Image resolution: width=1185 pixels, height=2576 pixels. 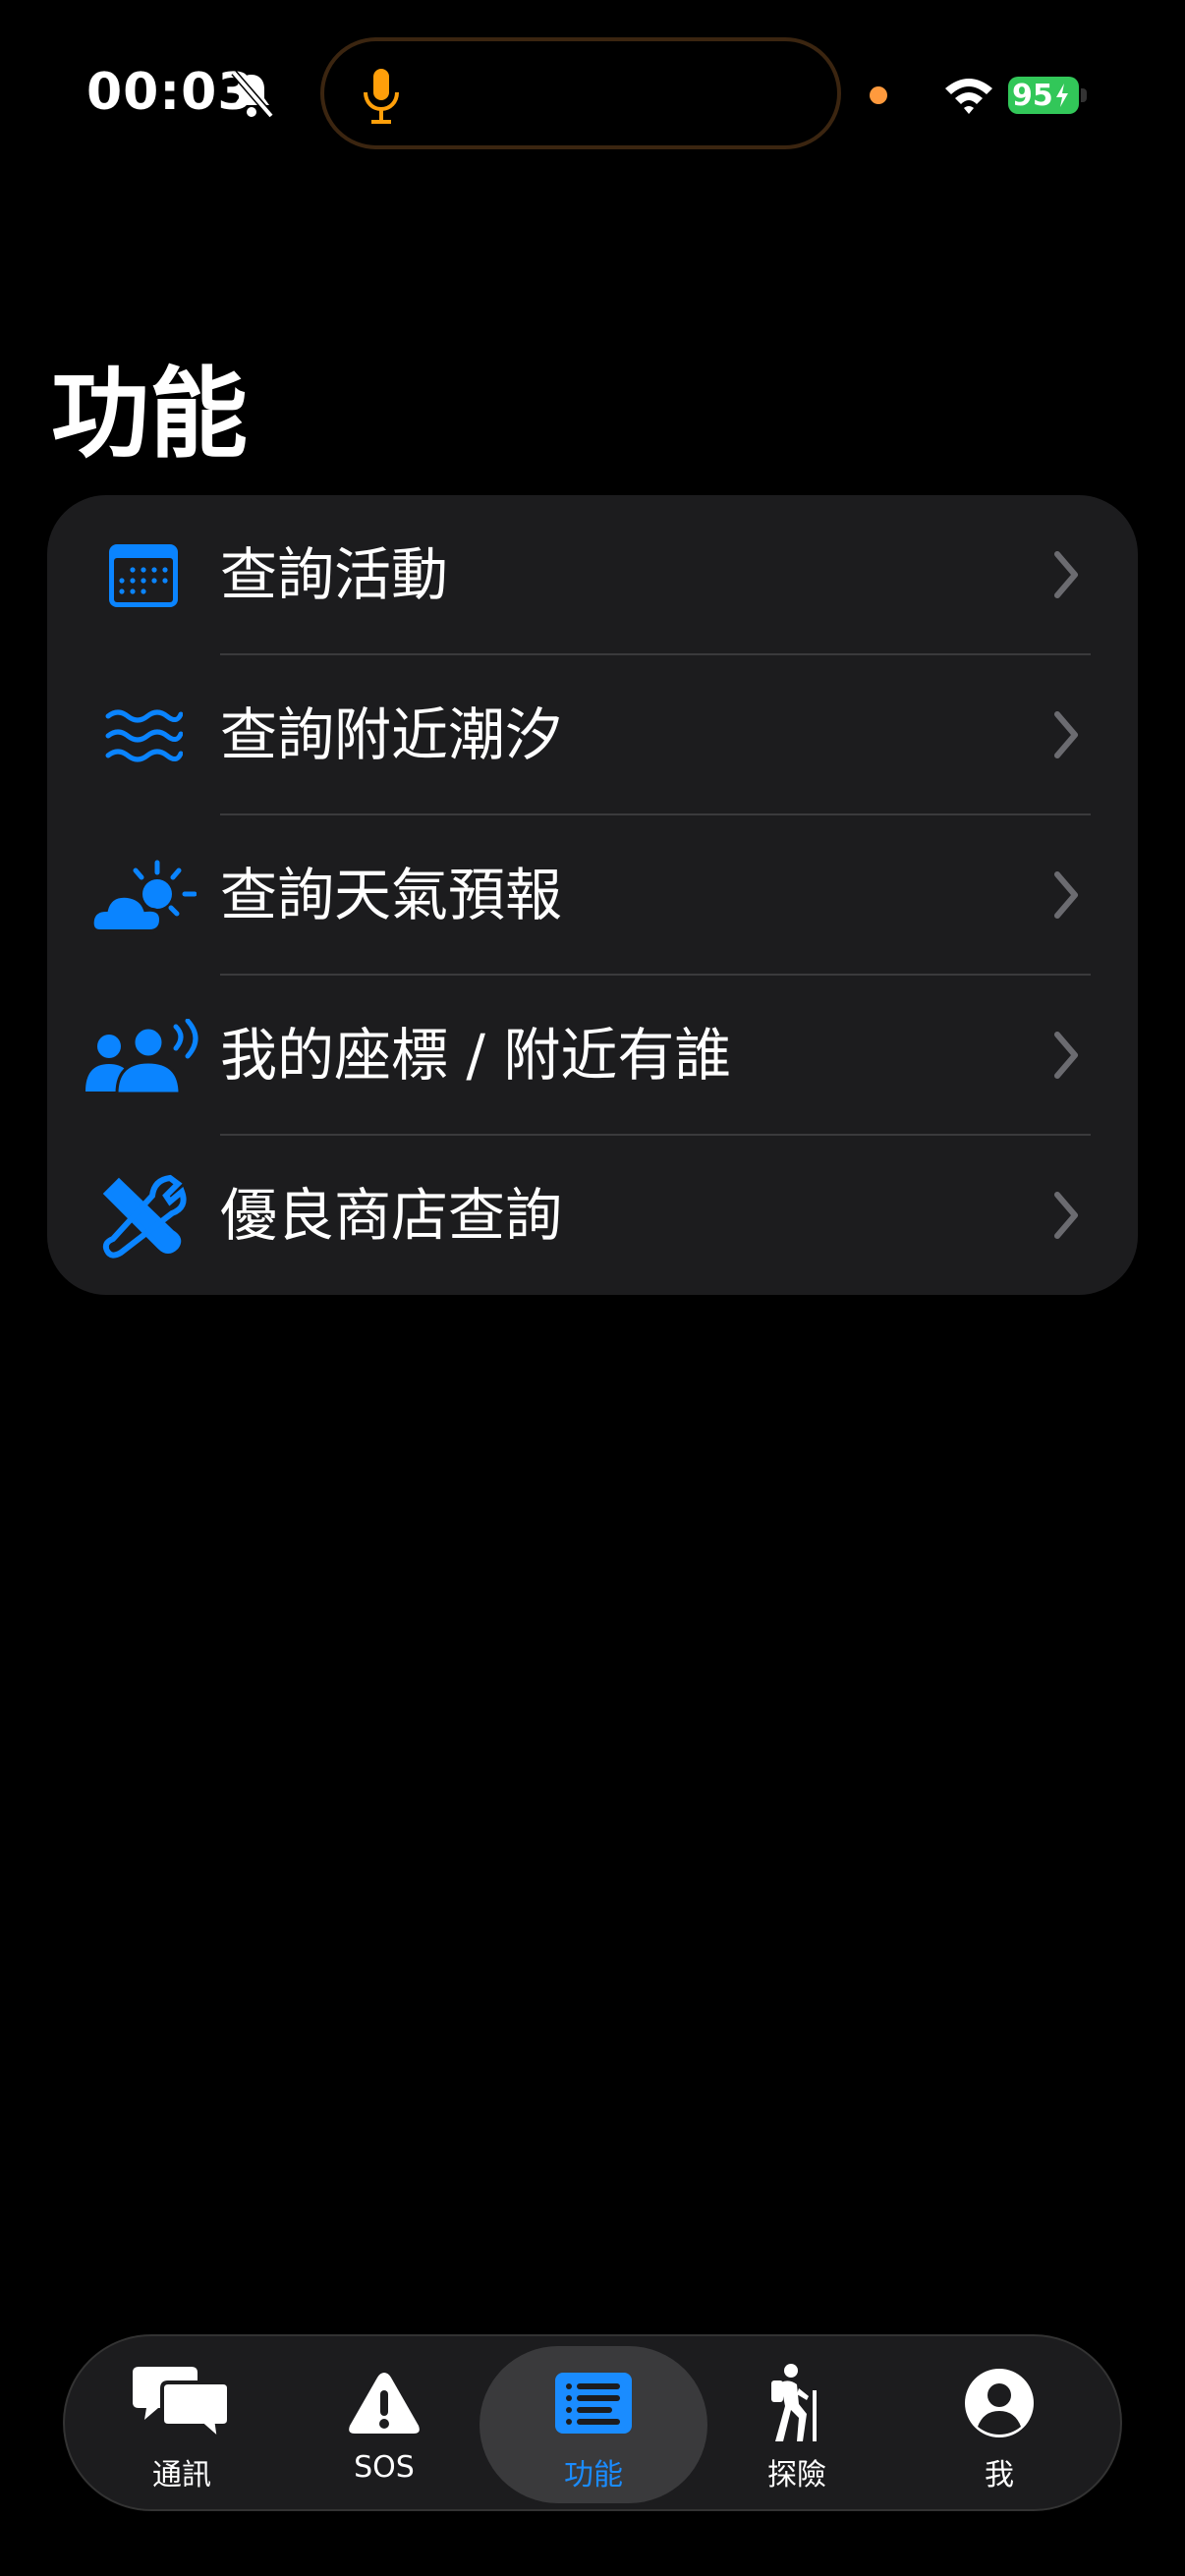 What do you see at coordinates (1000, 2475) in the screenshot?
I see `tab-label: 我` at bounding box center [1000, 2475].